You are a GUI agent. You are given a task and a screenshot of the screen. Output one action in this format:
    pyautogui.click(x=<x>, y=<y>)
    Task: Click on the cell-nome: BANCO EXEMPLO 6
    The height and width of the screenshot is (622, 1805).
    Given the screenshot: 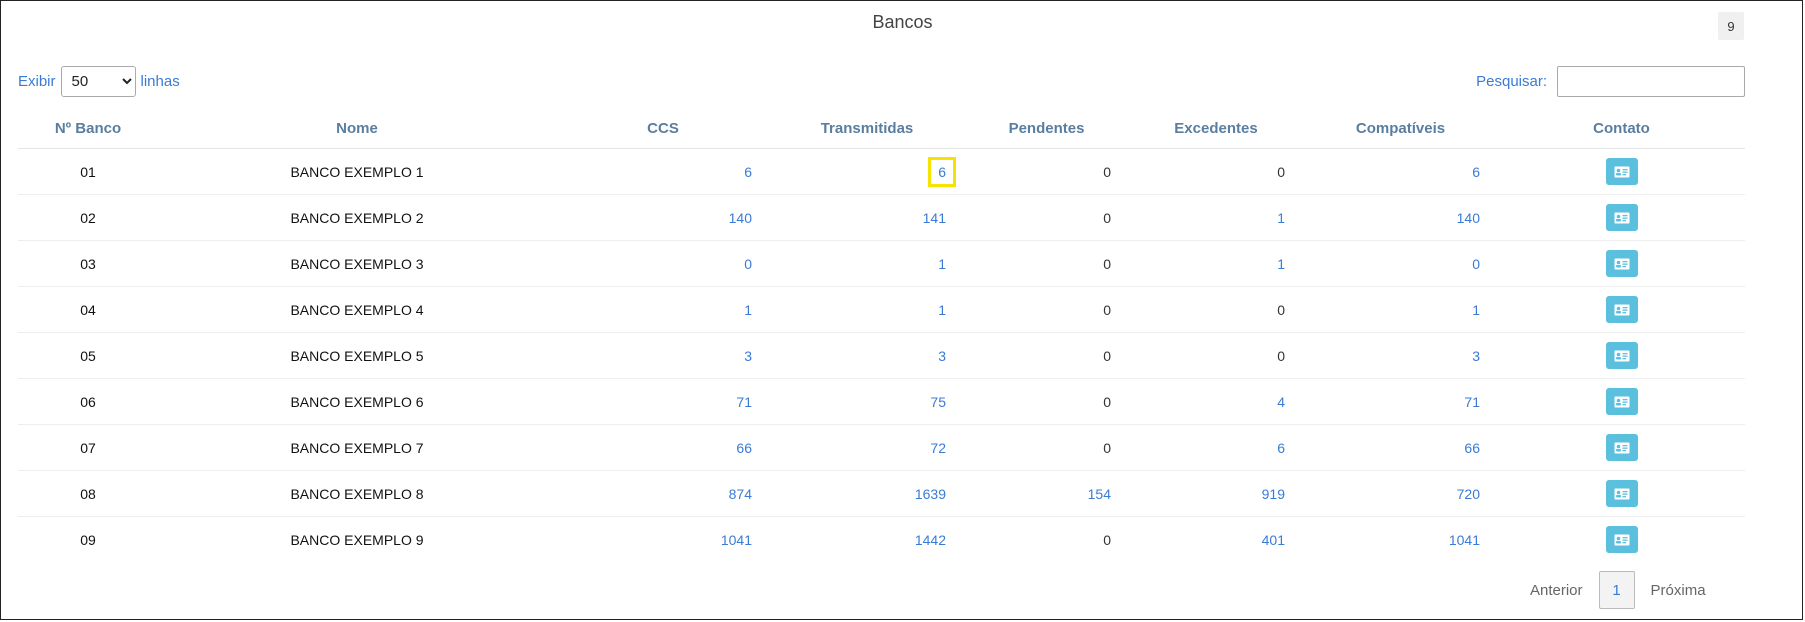 What is the action you would take?
    pyautogui.click(x=357, y=401)
    